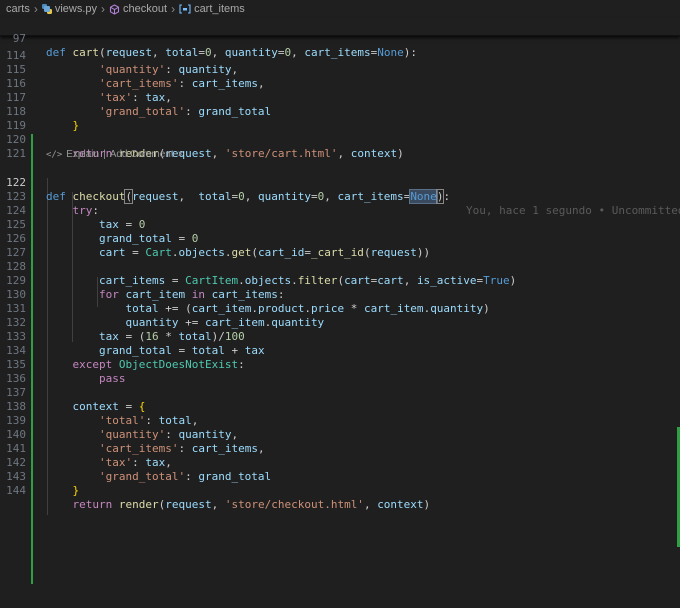 Image resolution: width=680 pixels, height=608 pixels. What do you see at coordinates (18, 9) in the screenshot?
I see `breadcrumb-folder: carts` at bounding box center [18, 9].